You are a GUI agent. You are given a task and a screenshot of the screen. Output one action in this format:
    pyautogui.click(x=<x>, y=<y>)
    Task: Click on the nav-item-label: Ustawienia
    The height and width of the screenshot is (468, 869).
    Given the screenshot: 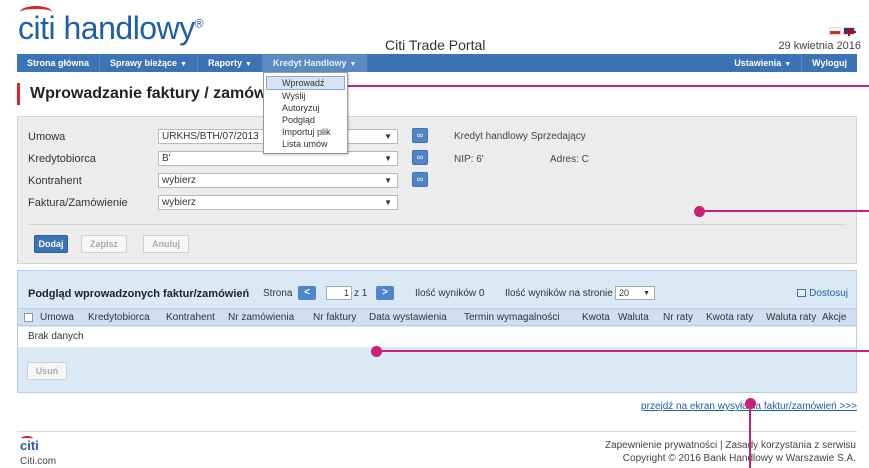 What is the action you would take?
    pyautogui.click(x=758, y=63)
    